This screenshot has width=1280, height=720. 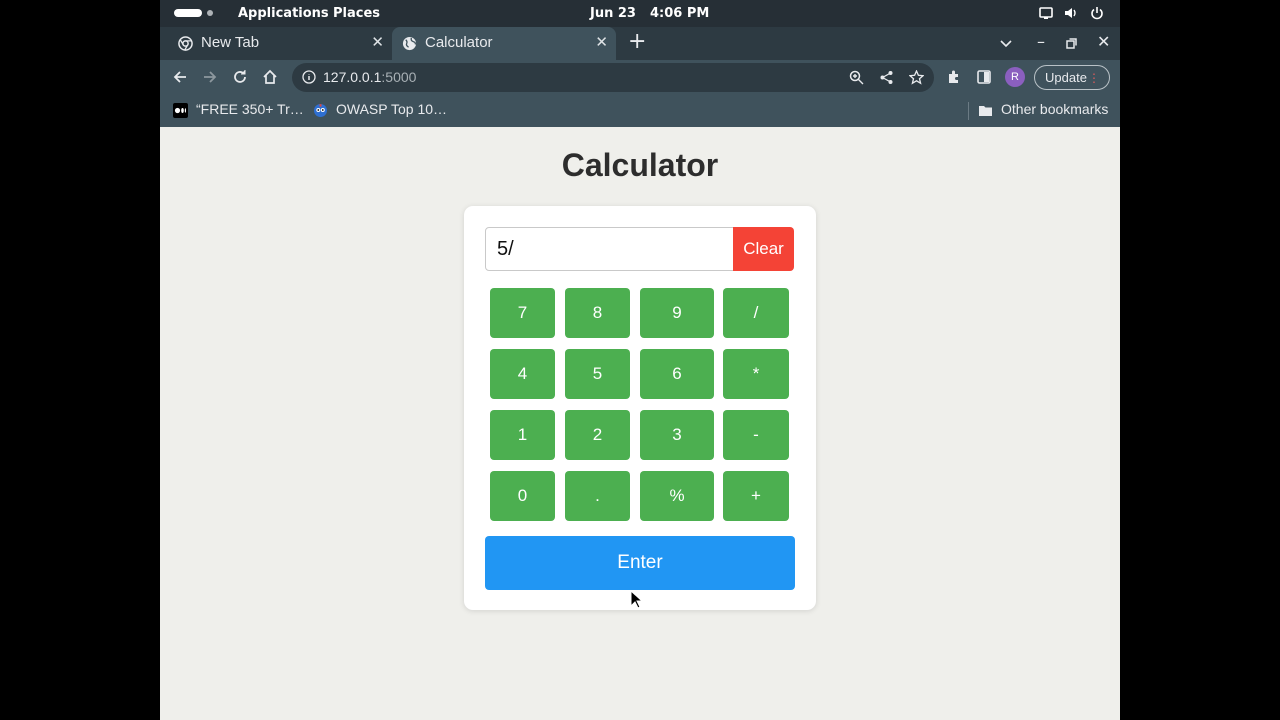 What do you see at coordinates (756, 435) in the screenshot?
I see `key-subtract: -` at bounding box center [756, 435].